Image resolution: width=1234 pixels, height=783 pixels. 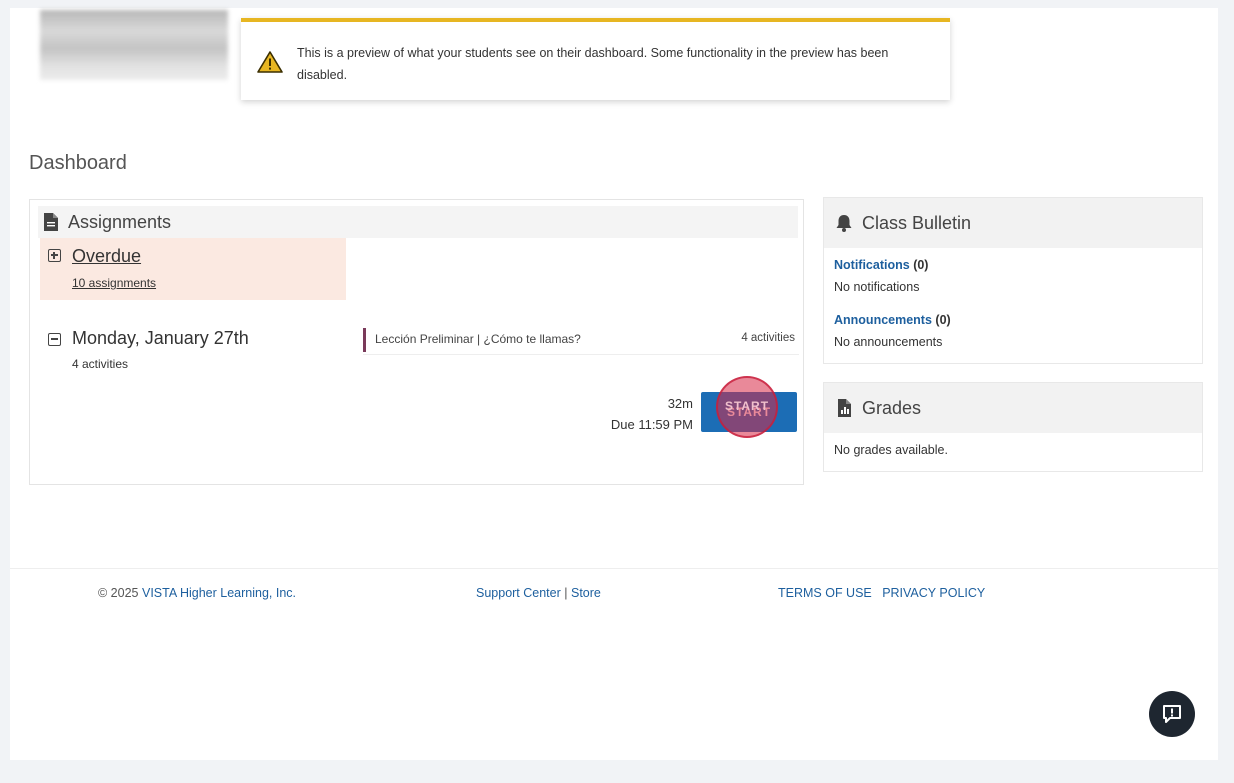 What do you see at coordinates (418, 222) in the screenshot?
I see `assignments-header: Assignments` at bounding box center [418, 222].